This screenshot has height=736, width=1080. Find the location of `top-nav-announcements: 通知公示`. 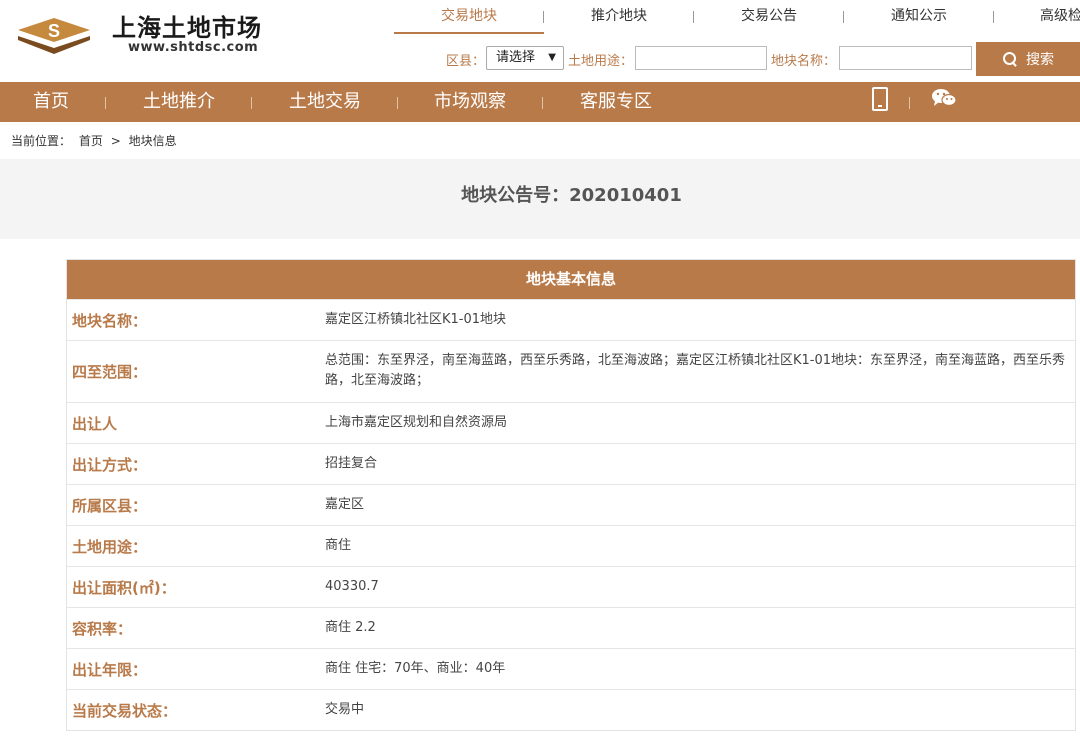

top-nav-announcements: 通知公示 is located at coordinates (919, 17).